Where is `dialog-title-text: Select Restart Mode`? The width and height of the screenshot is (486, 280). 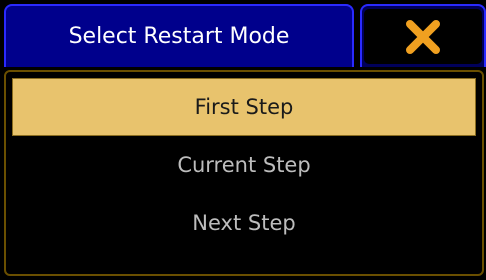 dialog-title-text: Select Restart Mode is located at coordinates (179, 36).